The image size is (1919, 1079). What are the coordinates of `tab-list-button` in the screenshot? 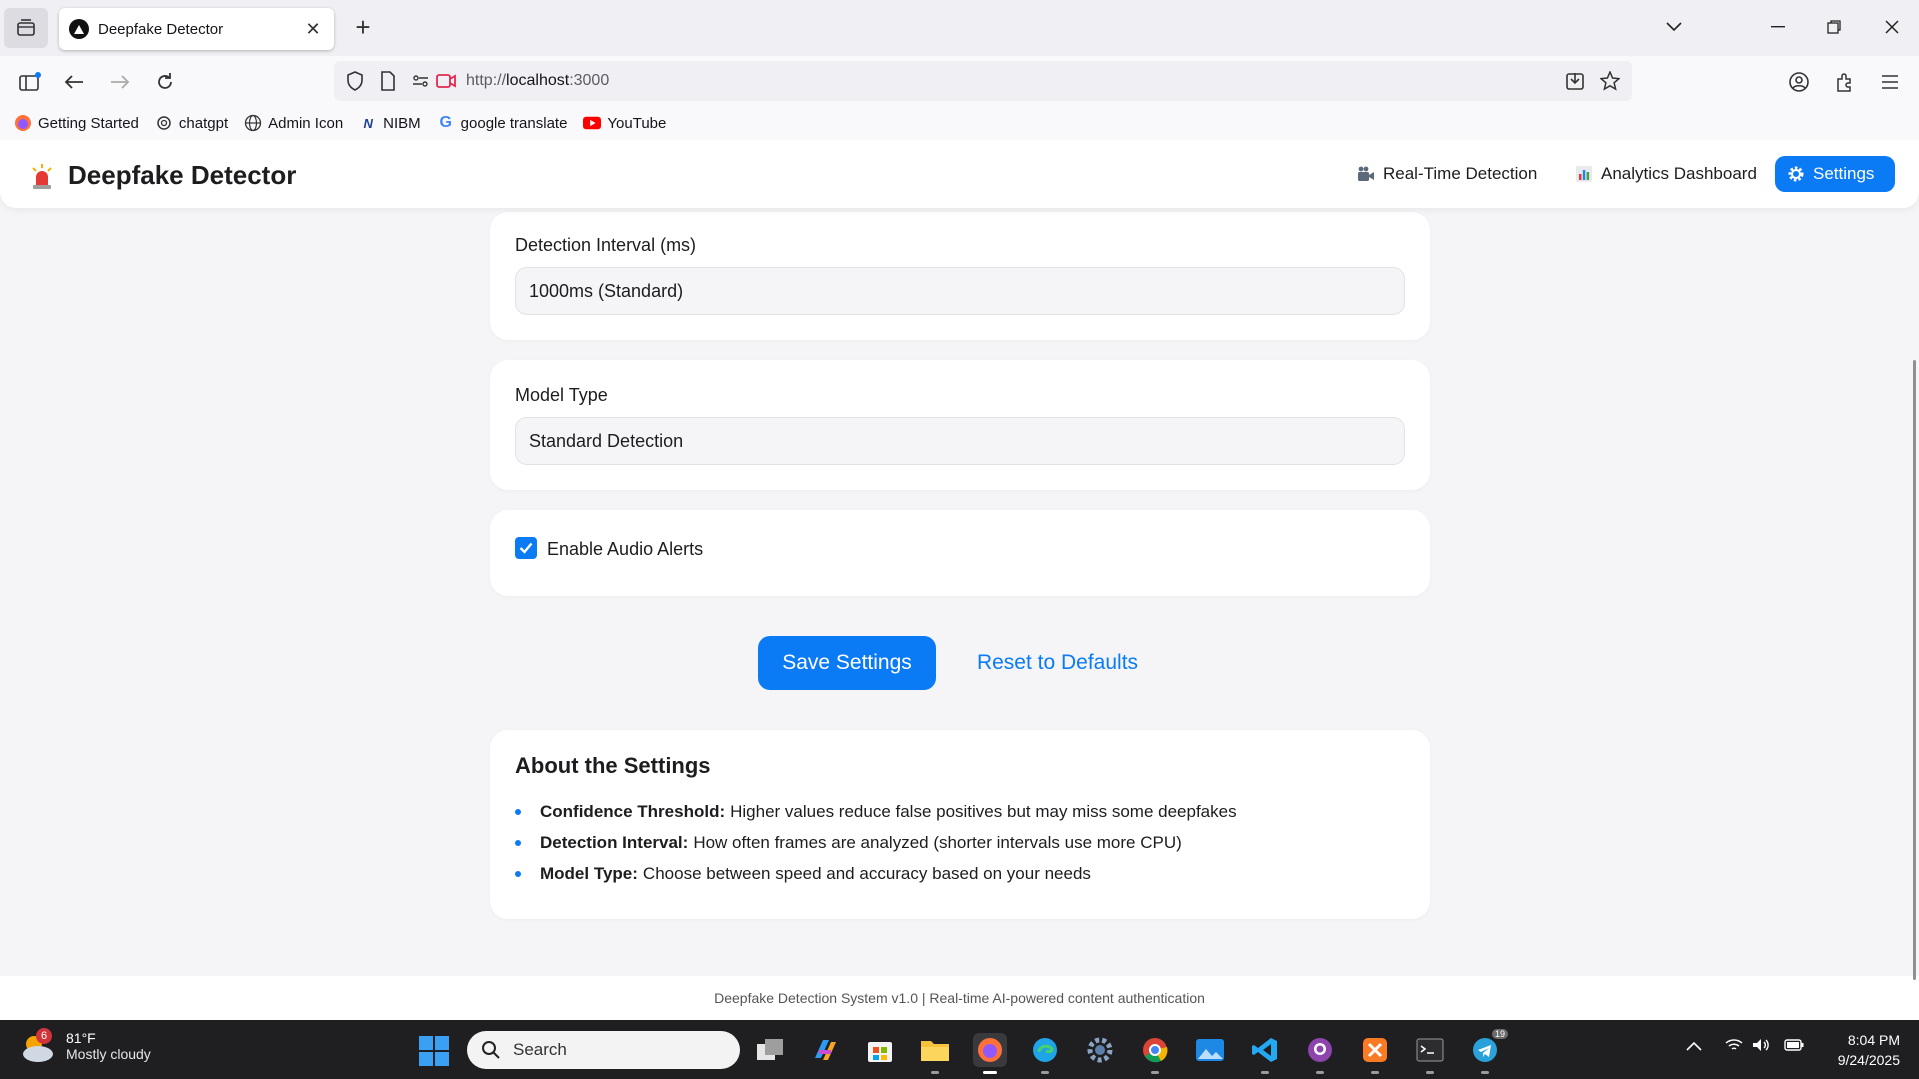 It's located at (26, 28).